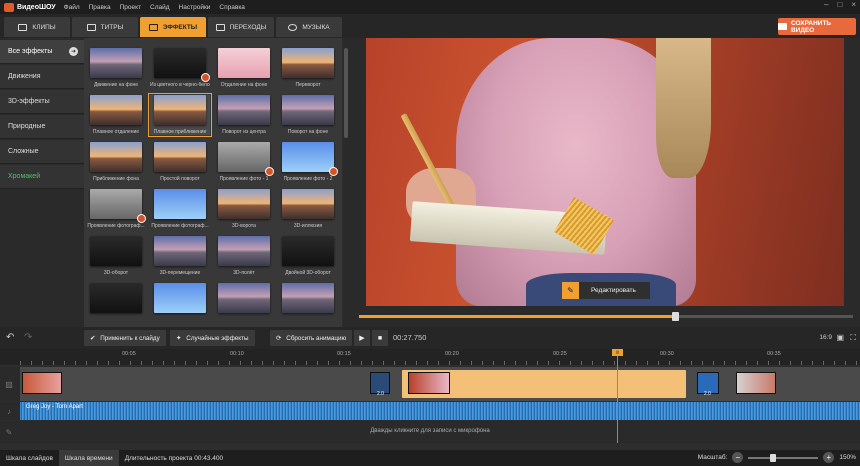 Image resolution: width=860 pixels, height=466 pixels. What do you see at coordinates (853, 338) in the screenshot?
I see `fullscreen-icon: ⛶` at bounding box center [853, 338].